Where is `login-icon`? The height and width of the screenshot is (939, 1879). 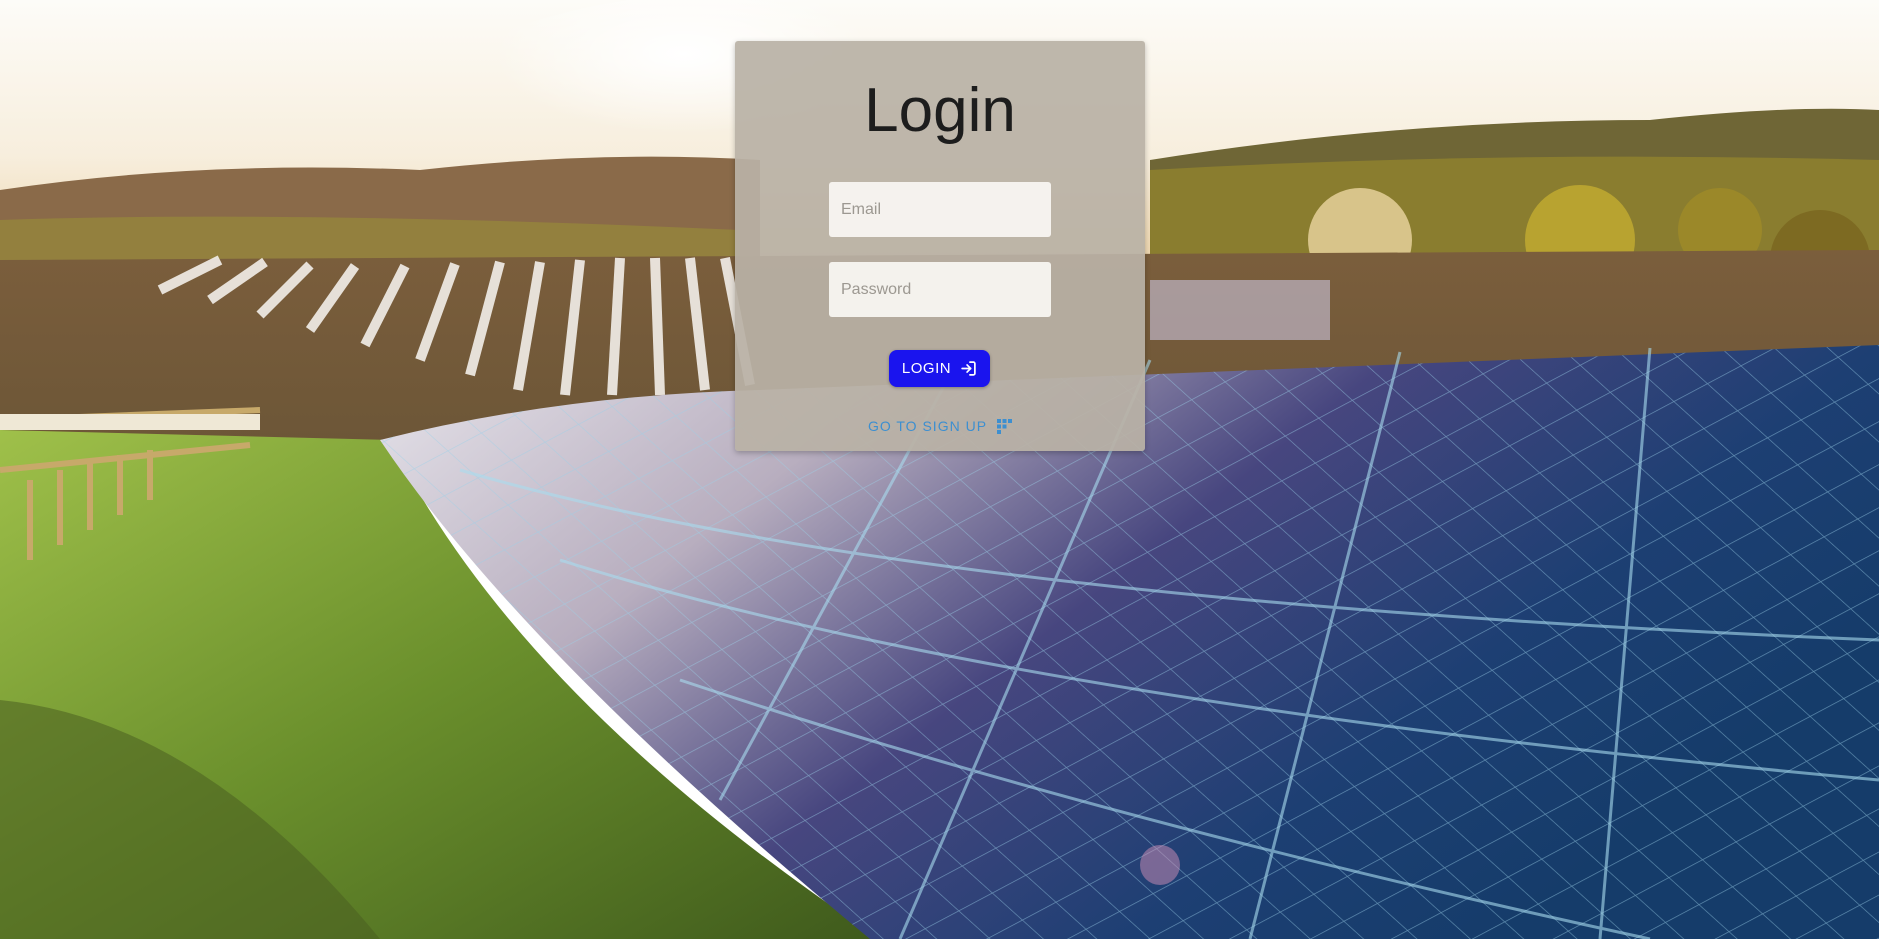 login-icon is located at coordinates (968, 368).